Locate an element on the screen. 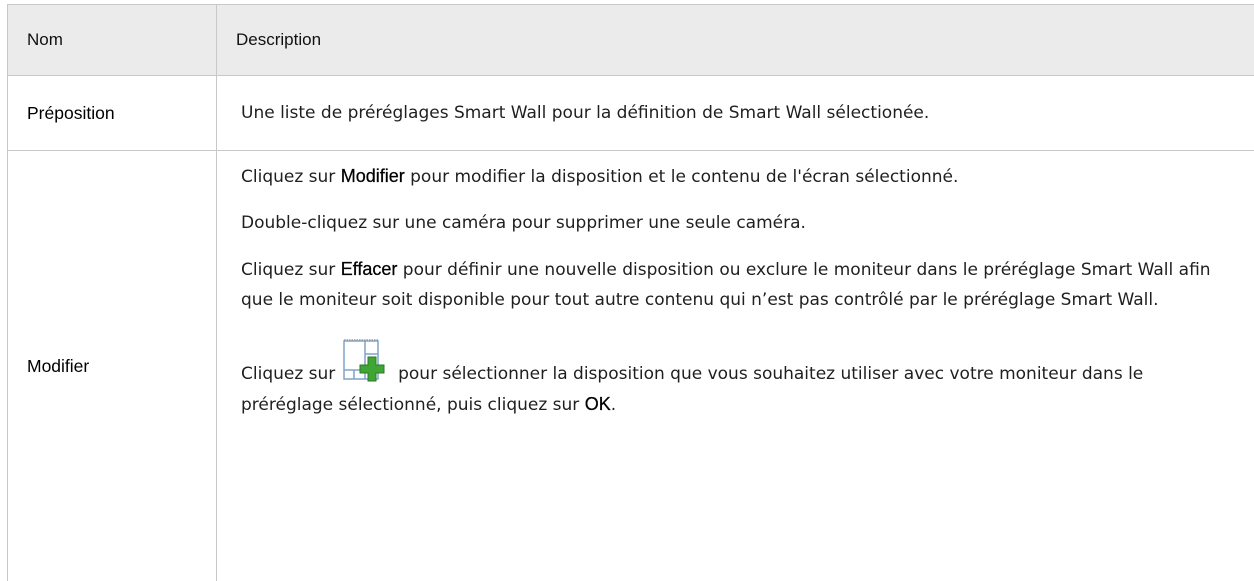 This screenshot has width=1254, height=581. effacer-keyword: Effacer is located at coordinates (369, 269).